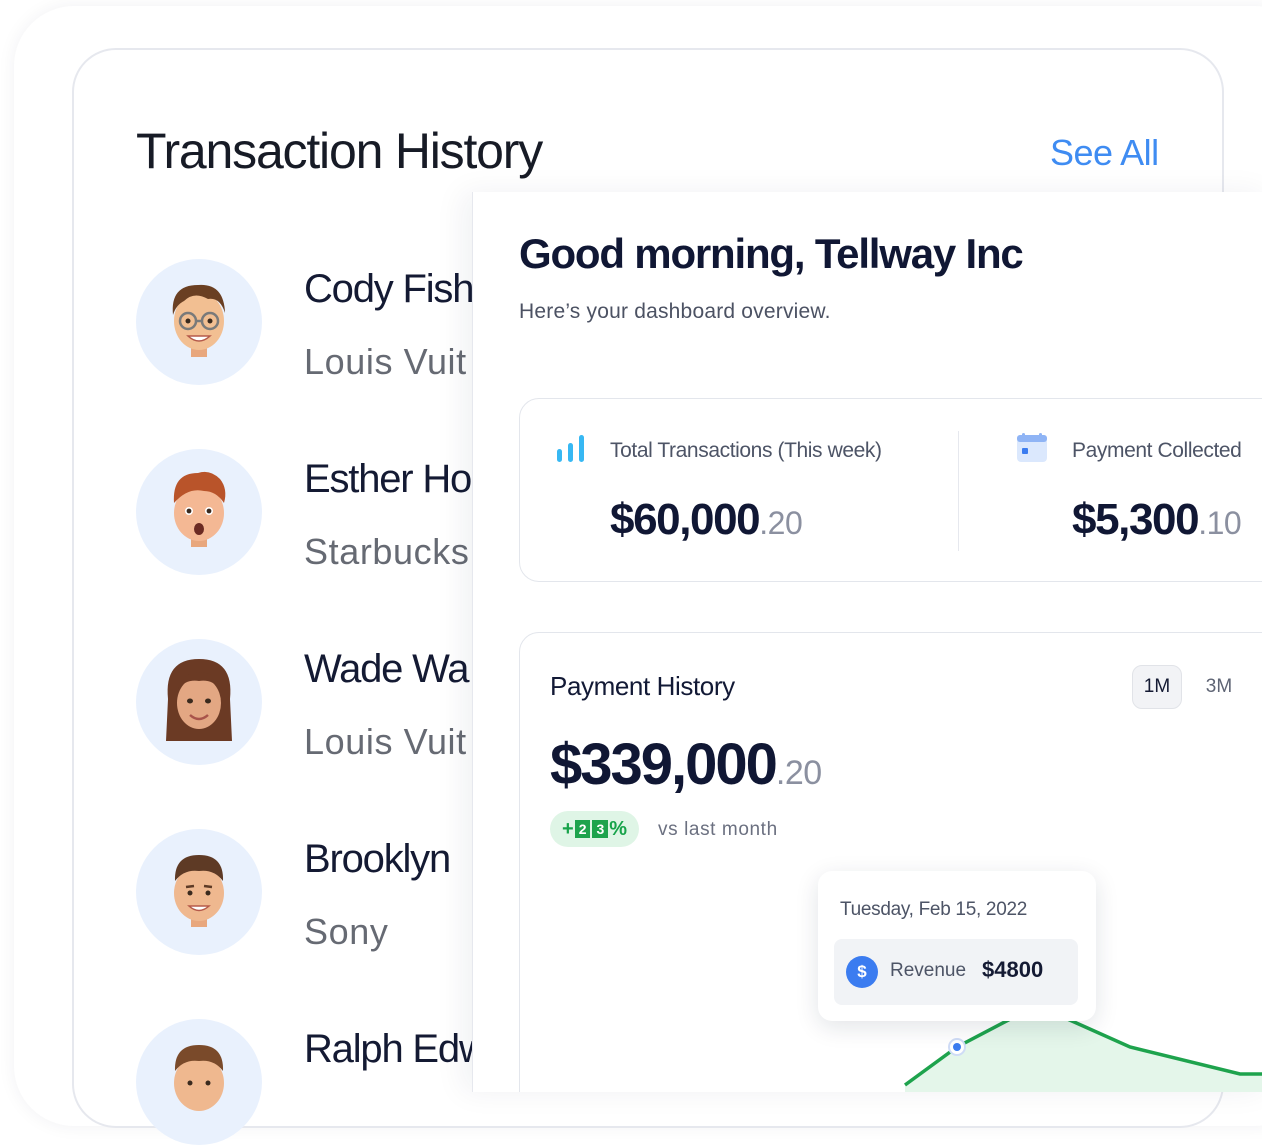 The width and height of the screenshot is (1262, 1147). What do you see at coordinates (1013, 969) in the screenshot?
I see `tooltip-metric-value: $4800` at bounding box center [1013, 969].